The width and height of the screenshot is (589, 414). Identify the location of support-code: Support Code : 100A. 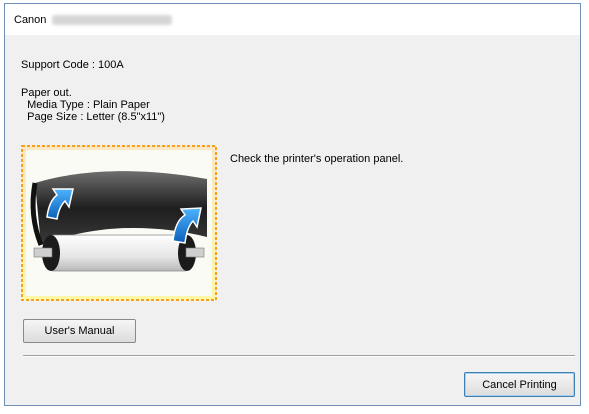
(72, 65).